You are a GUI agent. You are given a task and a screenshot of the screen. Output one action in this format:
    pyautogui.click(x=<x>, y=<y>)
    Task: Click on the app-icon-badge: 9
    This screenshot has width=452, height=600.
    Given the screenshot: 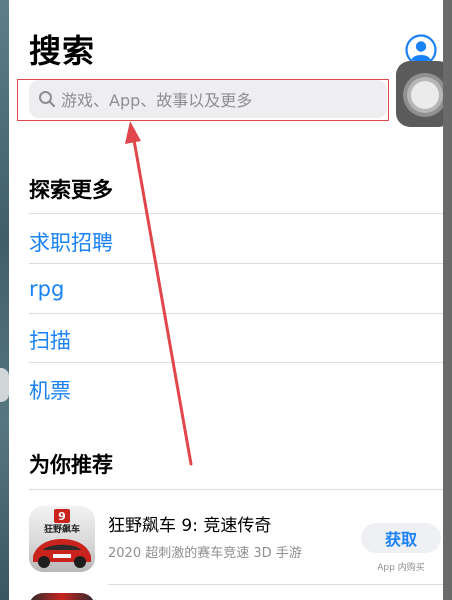 What is the action you would take?
    pyautogui.click(x=62, y=516)
    